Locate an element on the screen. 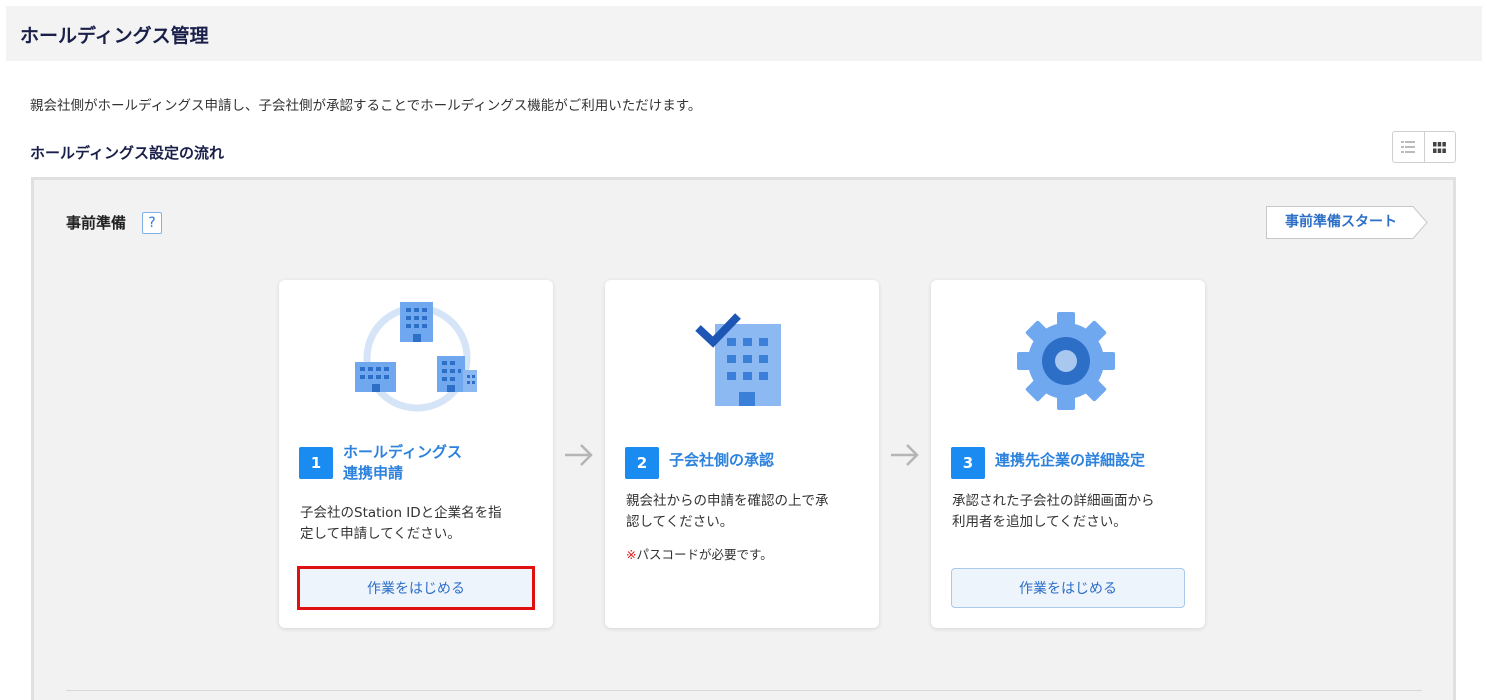 This screenshot has width=1487, height=700. prep-title: 事前準備 is located at coordinates (96, 223).